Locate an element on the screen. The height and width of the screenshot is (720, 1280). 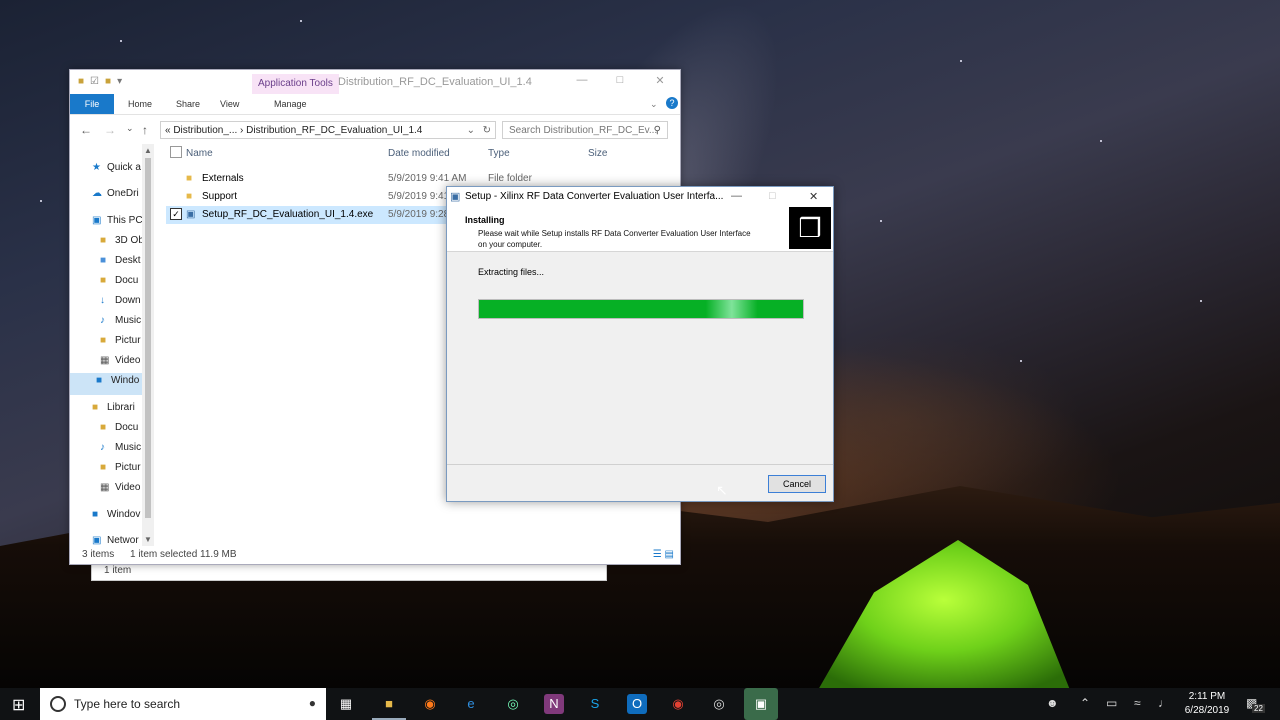
chevron-up-icon: ⌃ is located at coordinates (1085, 703).